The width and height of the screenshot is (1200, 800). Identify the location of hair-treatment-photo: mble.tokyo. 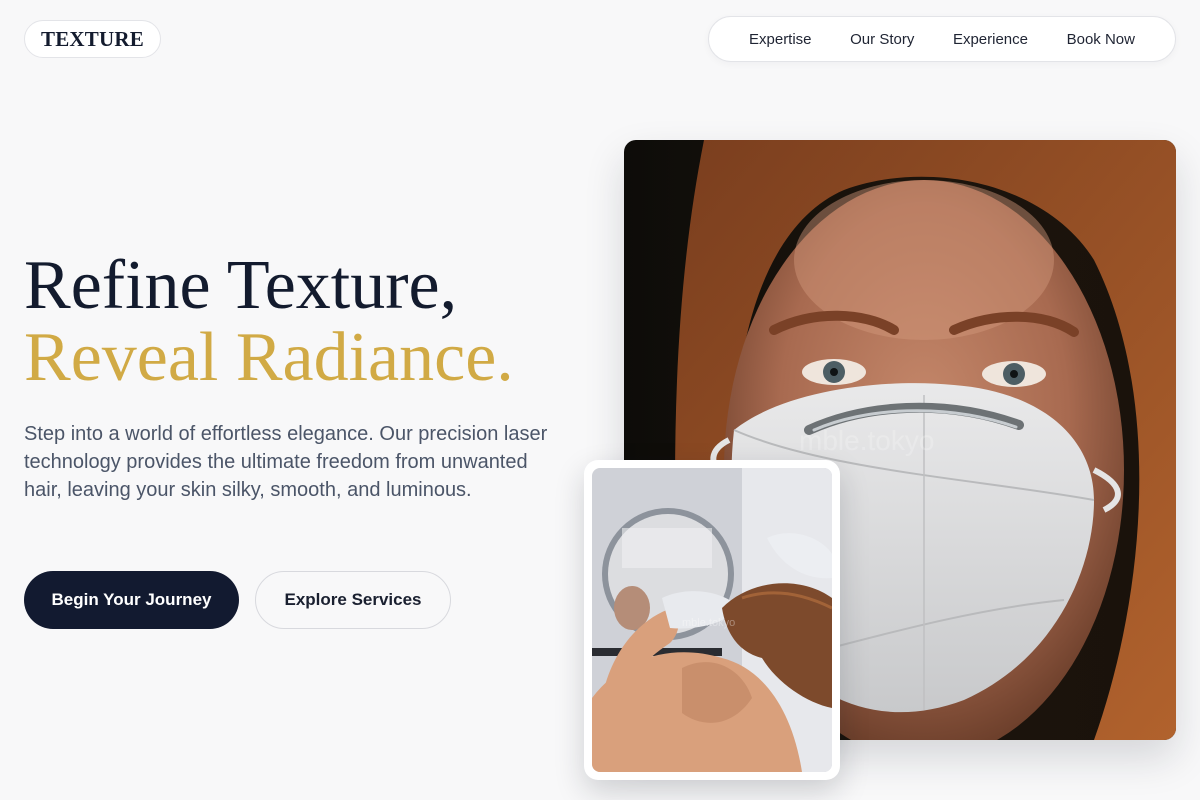
(712, 620).